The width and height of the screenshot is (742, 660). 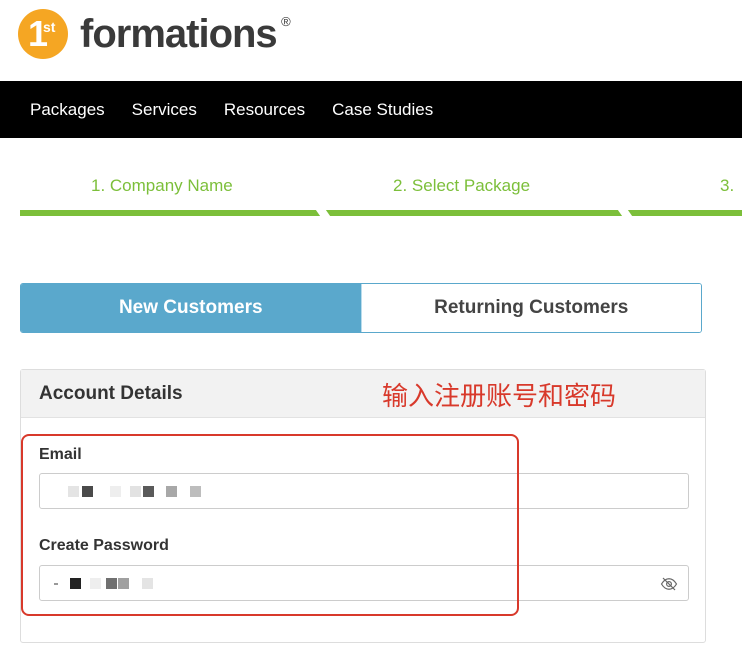 What do you see at coordinates (164, 110) in the screenshot?
I see `nav-services: Services` at bounding box center [164, 110].